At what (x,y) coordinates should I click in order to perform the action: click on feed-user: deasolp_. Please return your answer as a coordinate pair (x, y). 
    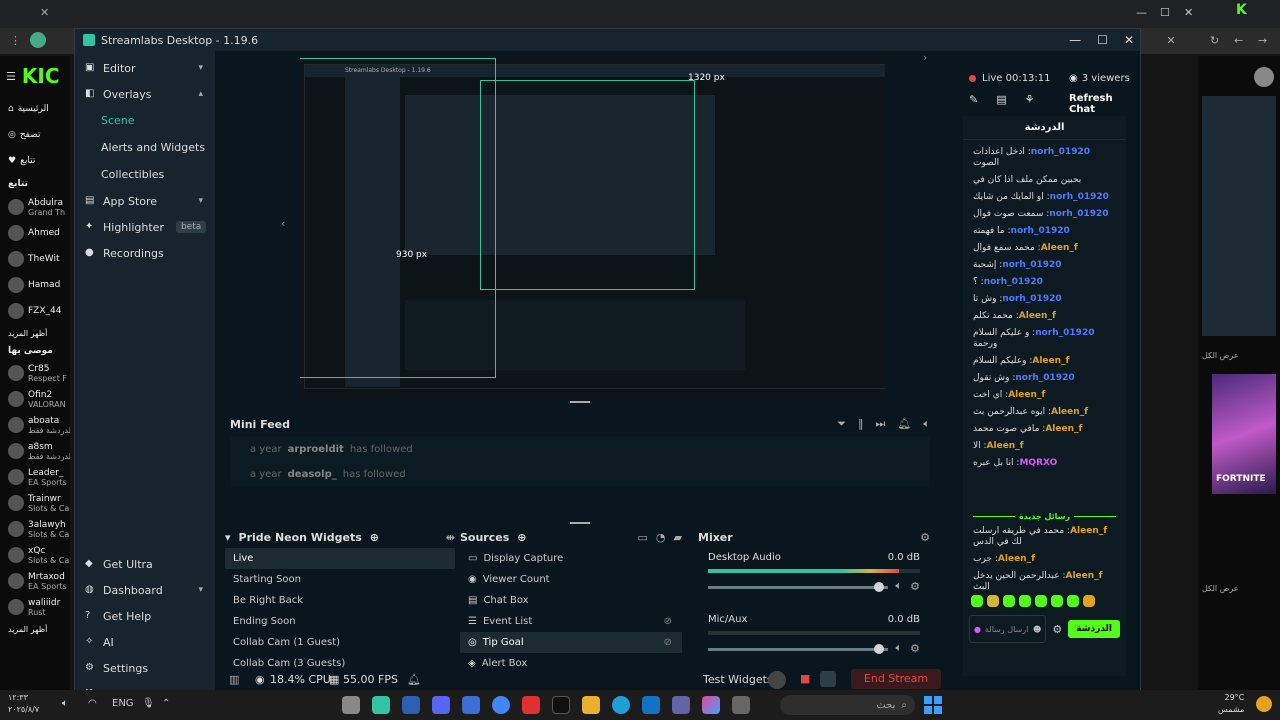
    Looking at the image, I should click on (312, 474).